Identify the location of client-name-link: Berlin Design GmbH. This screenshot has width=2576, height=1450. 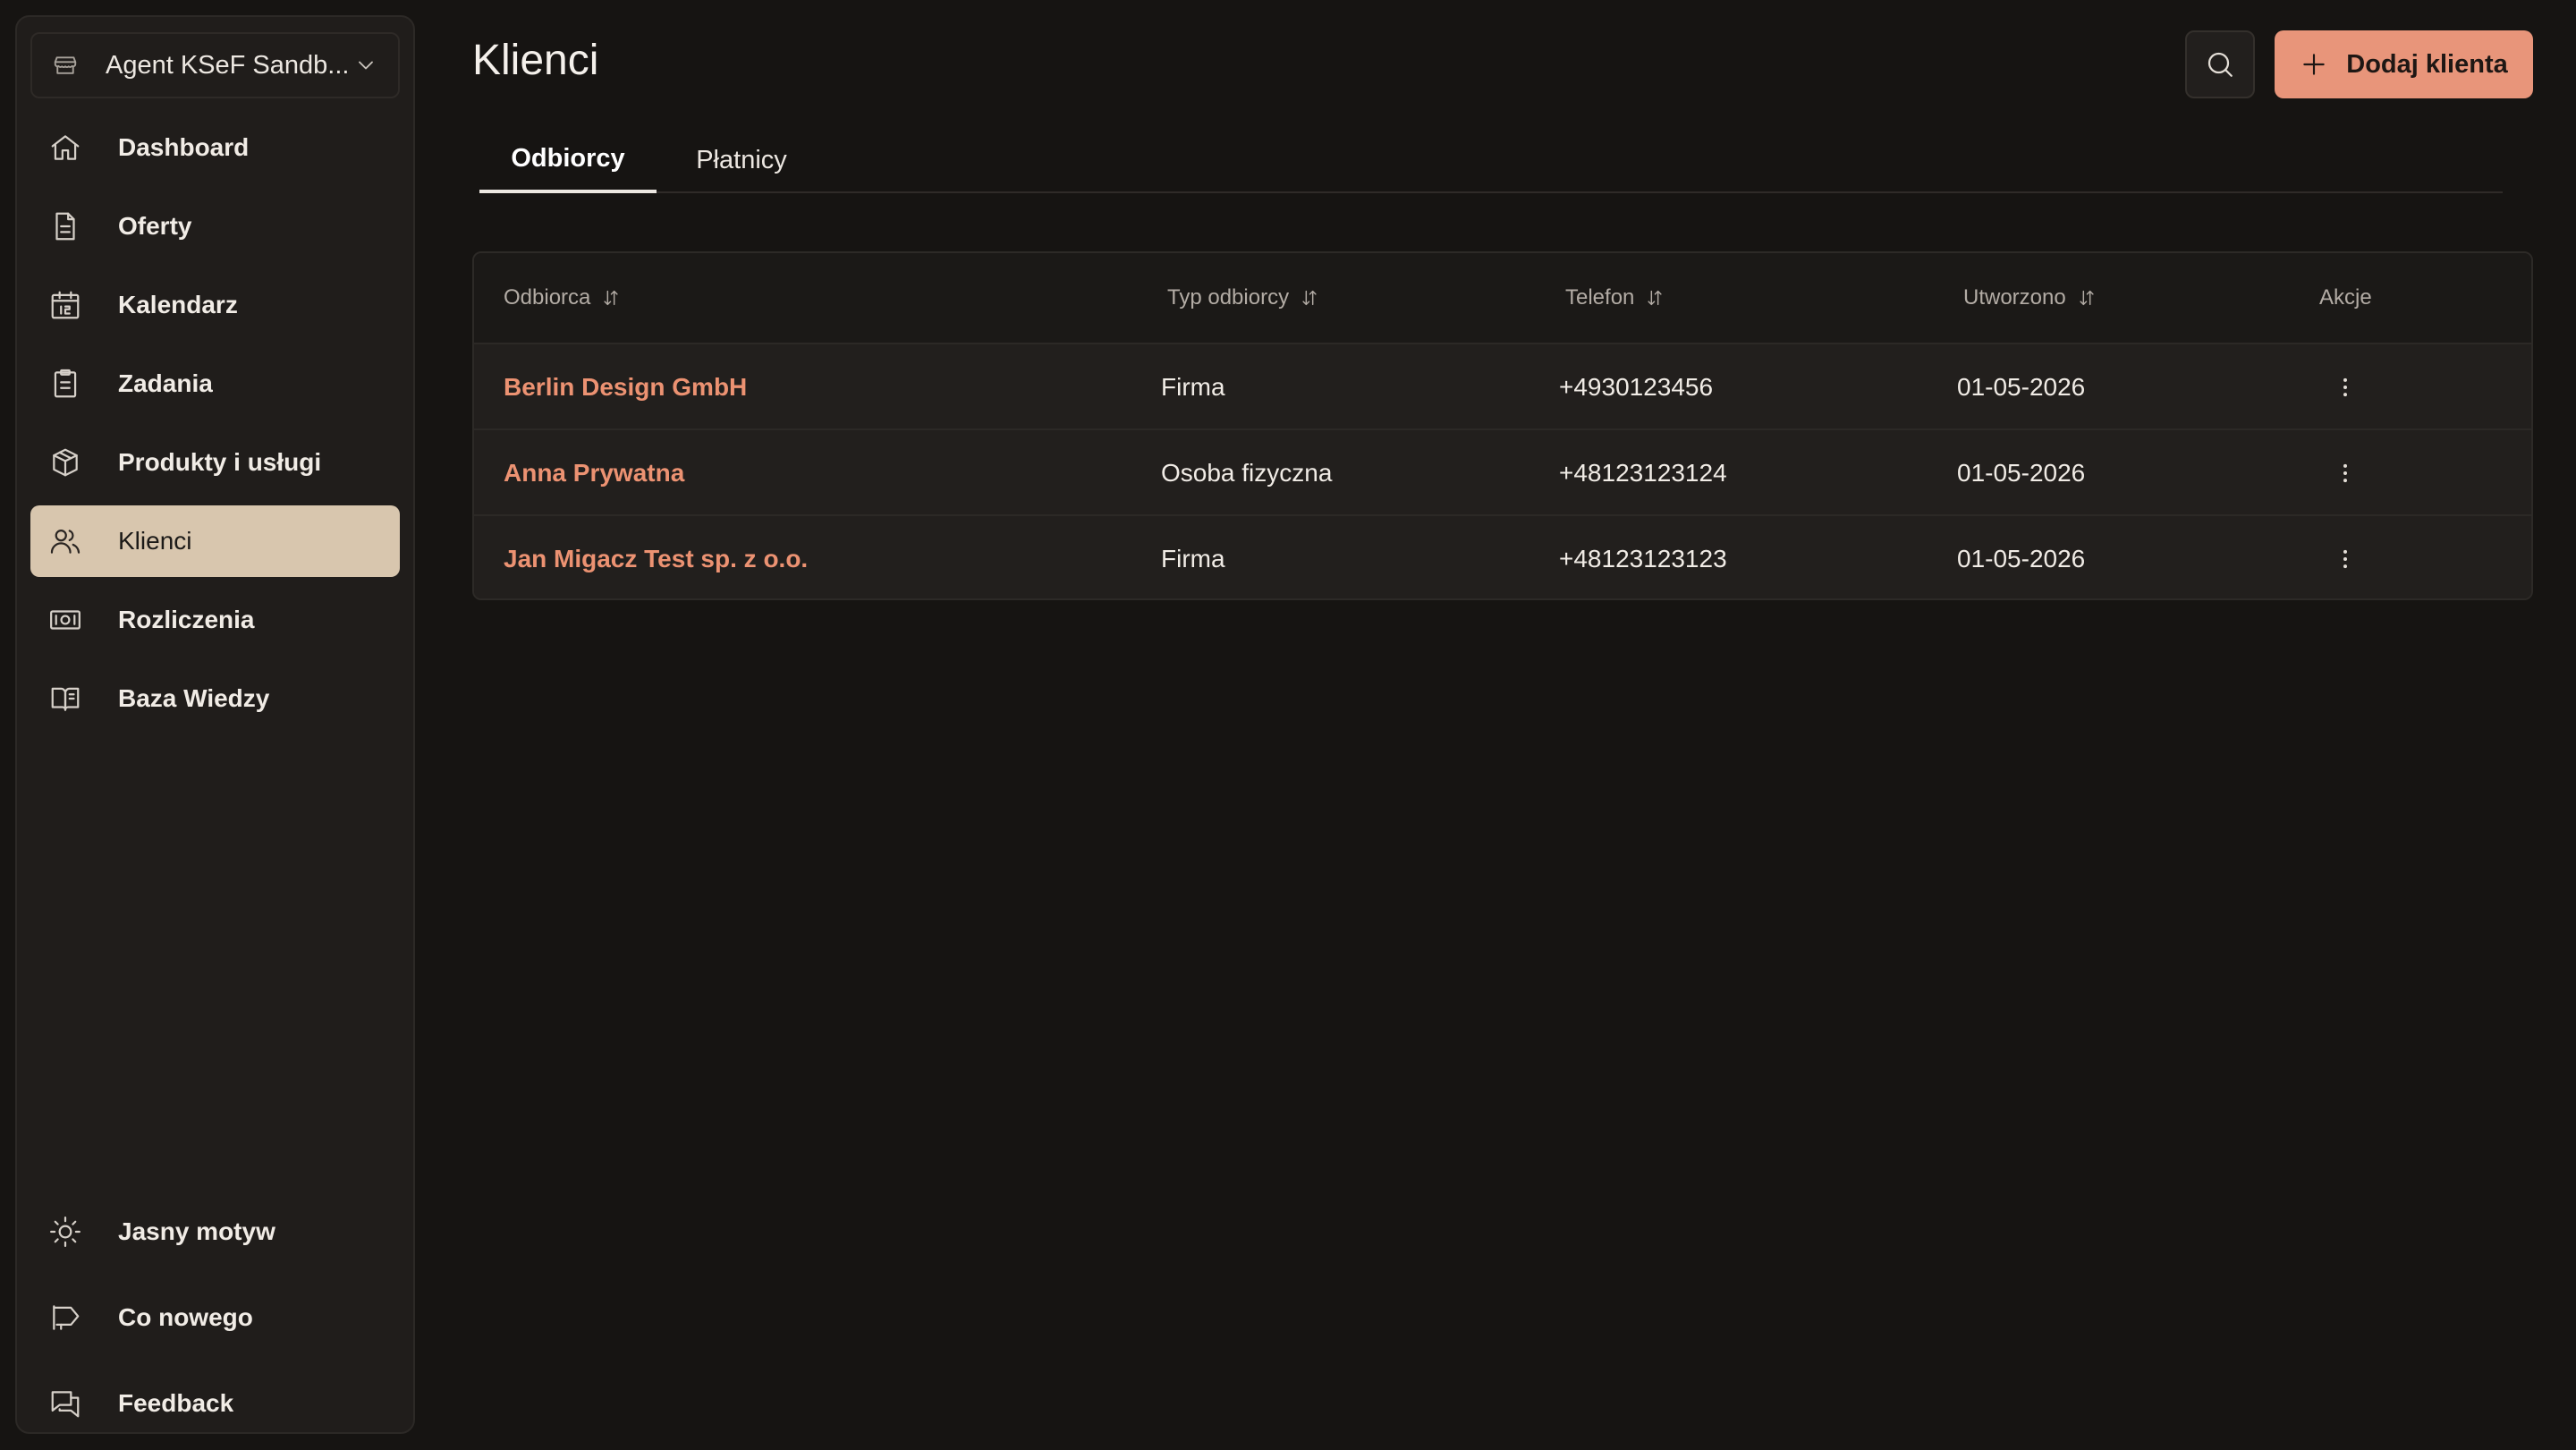
(625, 387).